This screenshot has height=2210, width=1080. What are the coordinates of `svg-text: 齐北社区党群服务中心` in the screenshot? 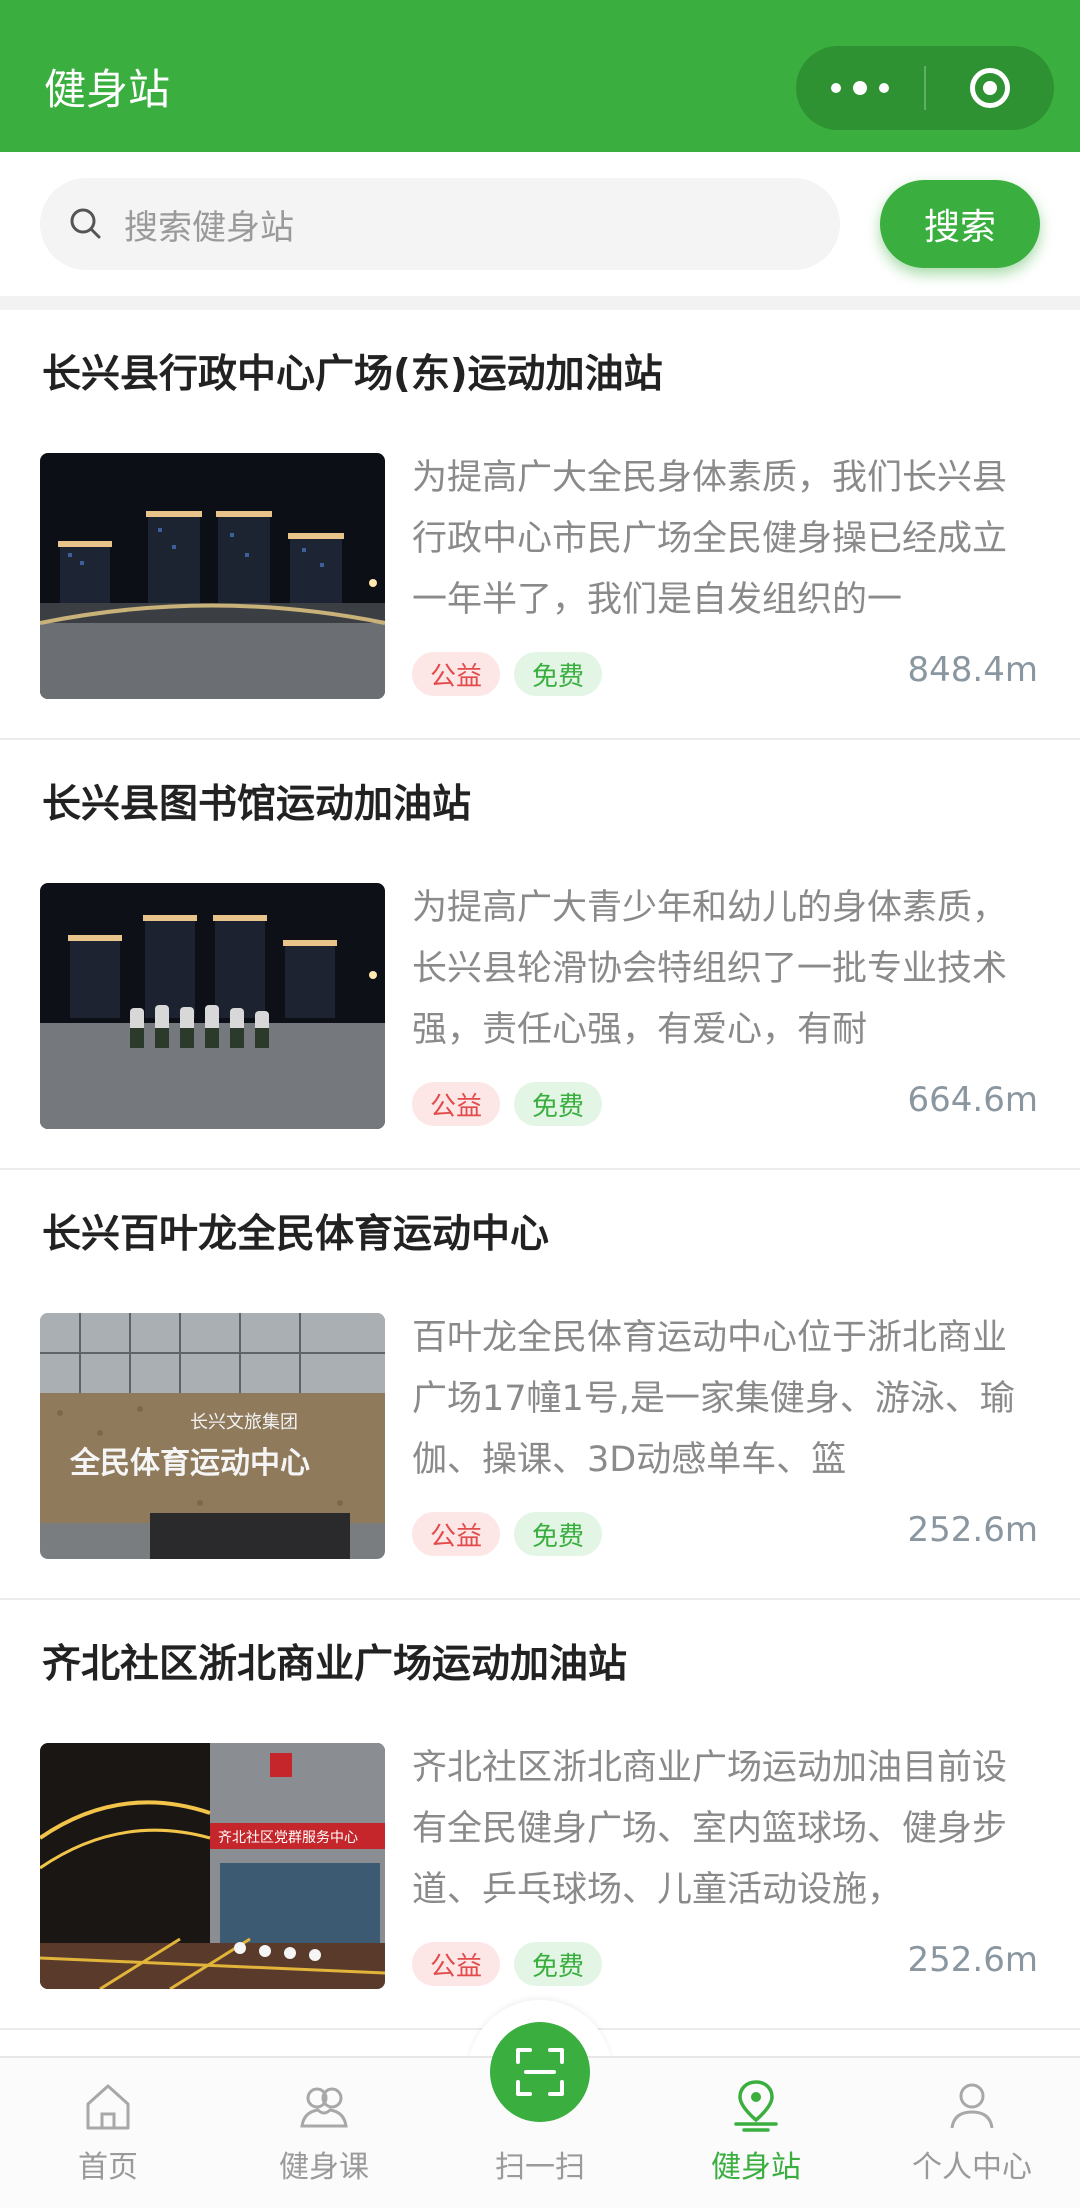 It's located at (288, 1838).